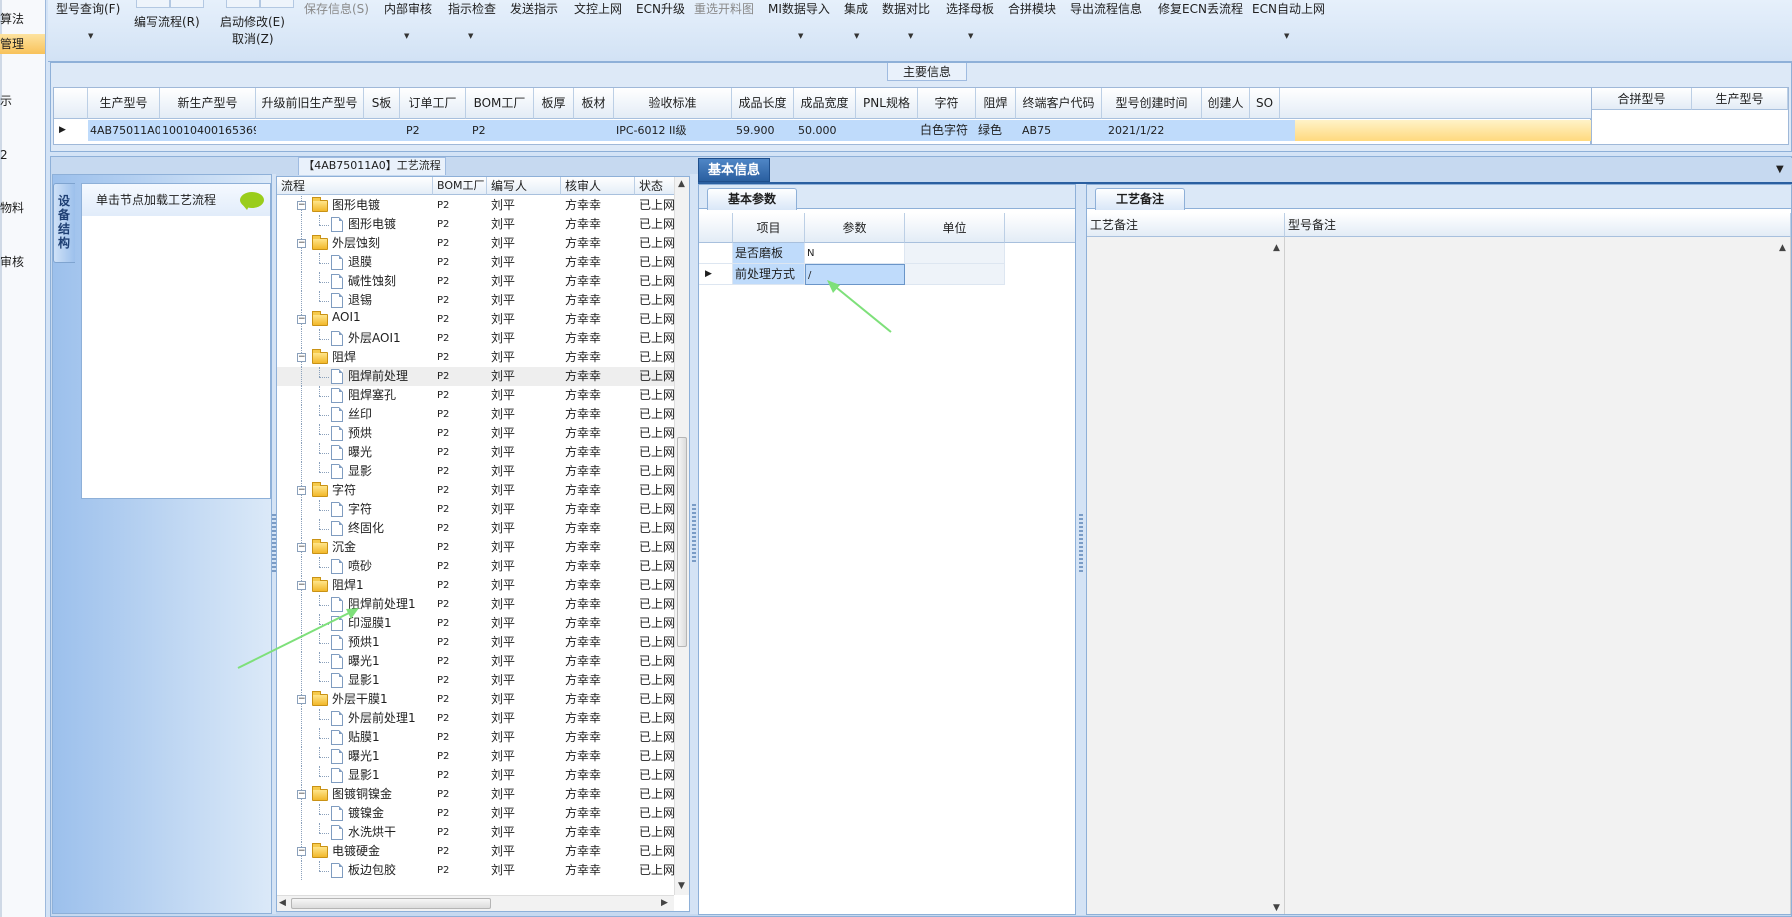 The image size is (1792, 917). I want to click on notes-header-process: 工艺备注, so click(1186, 225).